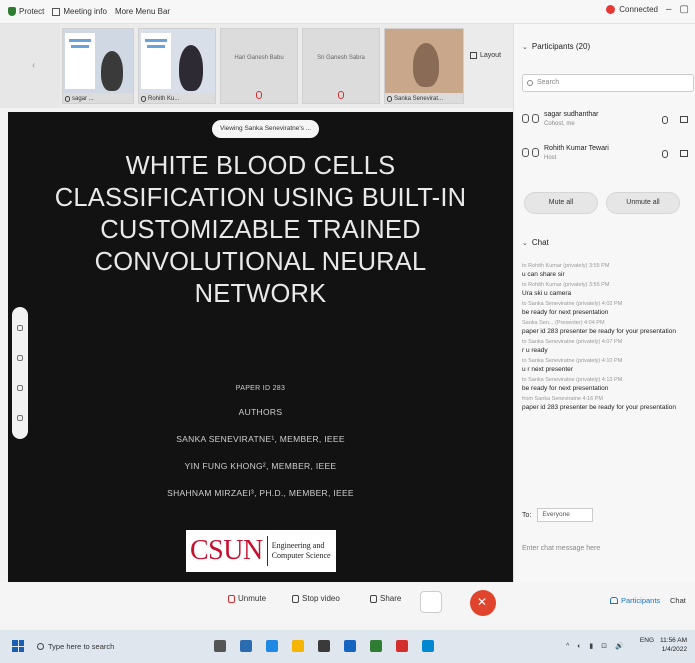  I want to click on participants-header: ⌄ Participants (20), so click(556, 46).